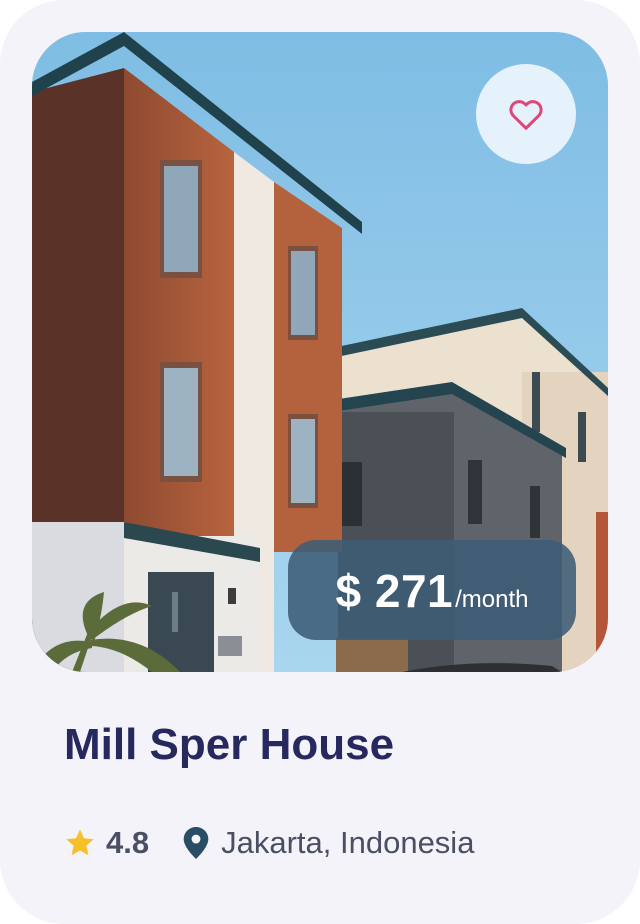  I want to click on location-text: Jakarta, Indonesia, so click(348, 842).